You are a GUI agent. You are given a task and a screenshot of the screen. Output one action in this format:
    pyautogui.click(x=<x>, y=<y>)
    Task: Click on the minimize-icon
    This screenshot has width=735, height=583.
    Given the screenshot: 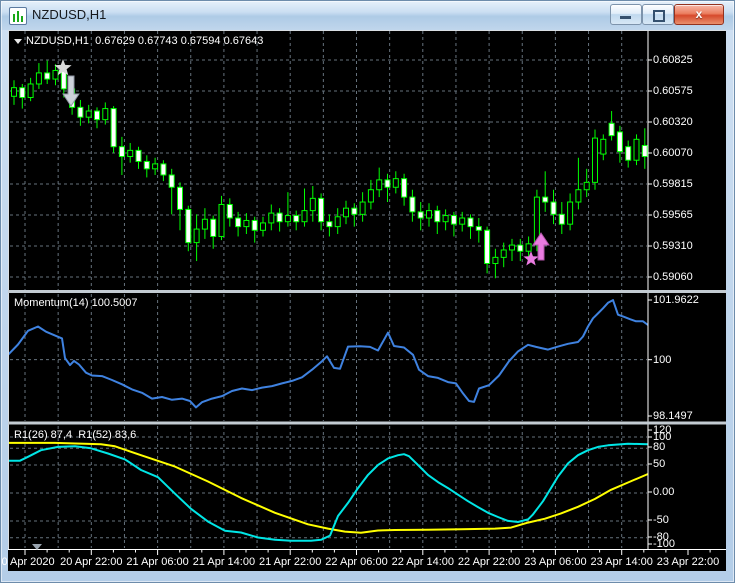 What is the action you would take?
    pyautogui.click(x=625, y=17)
    